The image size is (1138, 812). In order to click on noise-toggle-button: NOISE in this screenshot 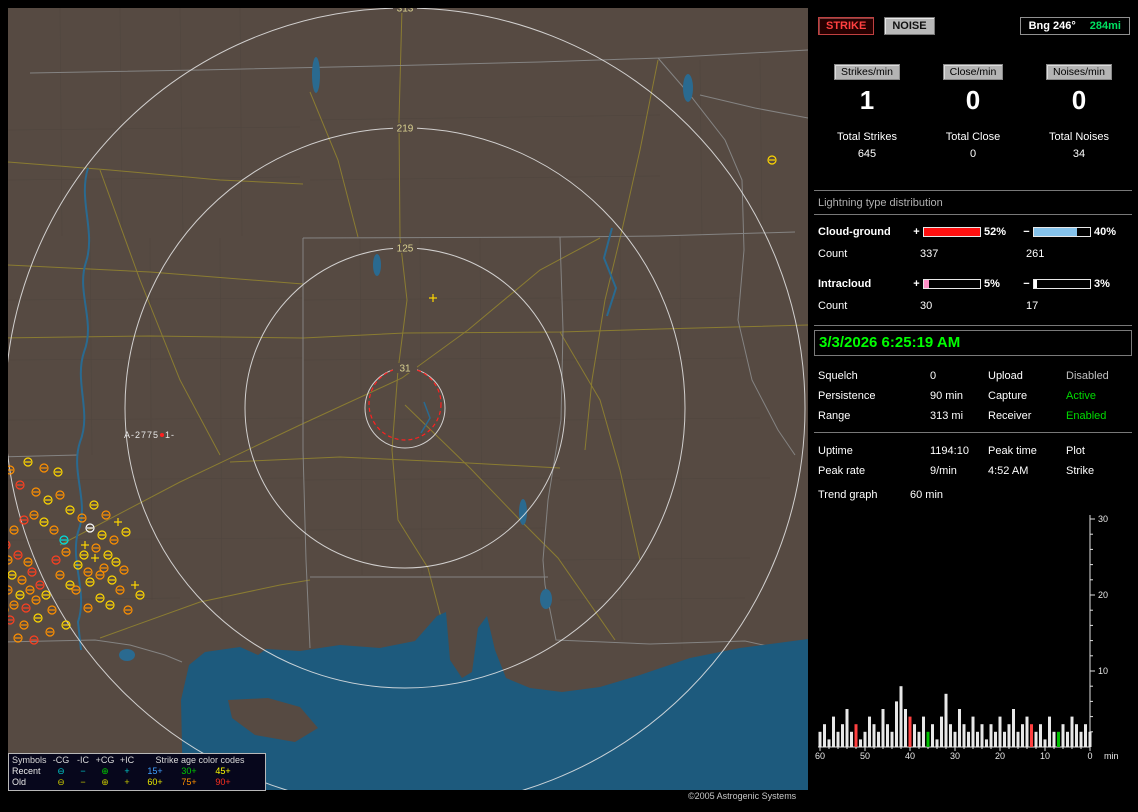, I will do `click(909, 26)`.